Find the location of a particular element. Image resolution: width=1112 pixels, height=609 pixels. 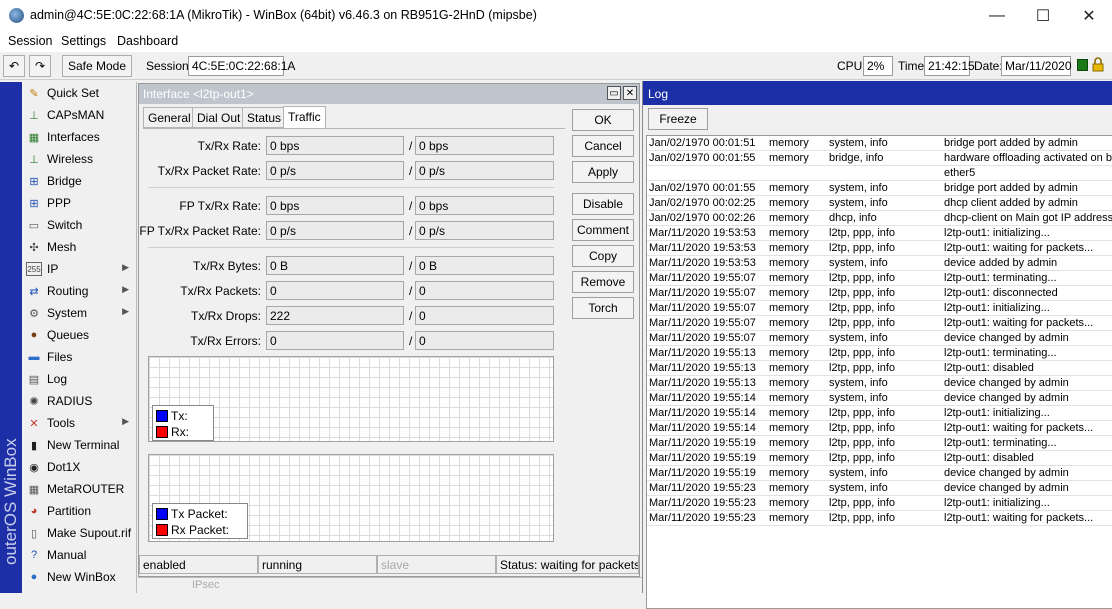

sidebar-item-new-winbox: ● New WinBox is located at coordinates (78, 577).